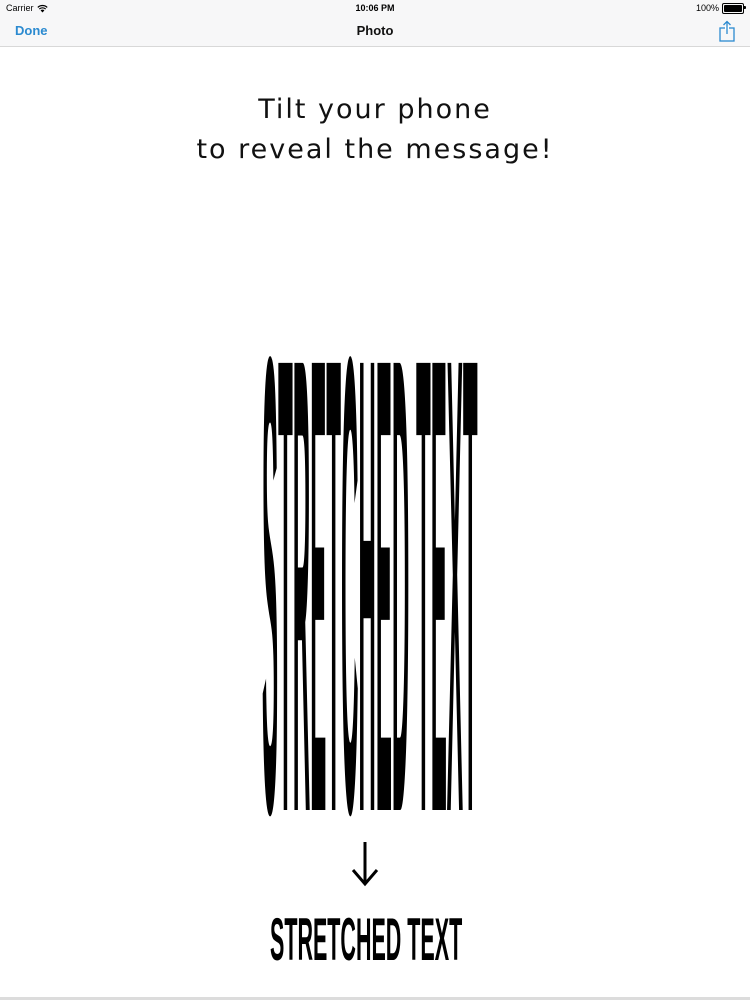 The width and height of the screenshot is (750, 1000). I want to click on navigation-bar: Done Photo, so click(375, 31).